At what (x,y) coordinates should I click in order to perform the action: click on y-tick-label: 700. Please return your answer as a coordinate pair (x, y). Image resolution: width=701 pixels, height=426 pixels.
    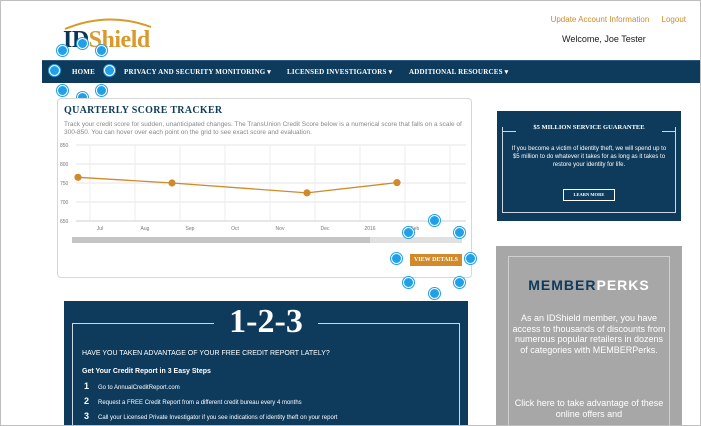
    Looking at the image, I should click on (64, 203).